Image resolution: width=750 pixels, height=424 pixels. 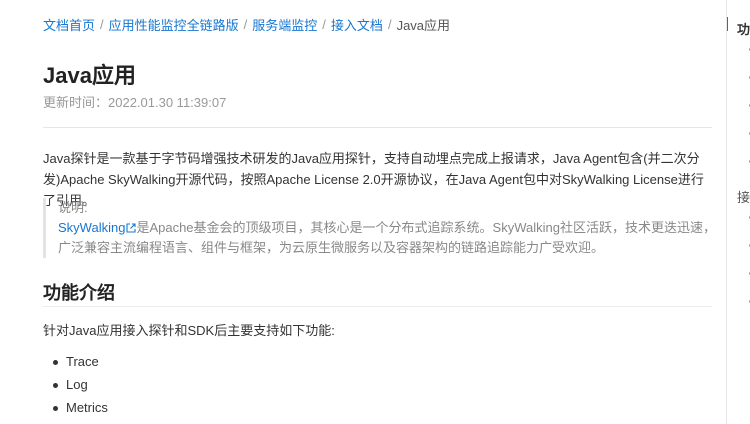 What do you see at coordinates (82, 361) in the screenshot?
I see `feature-label: Trace` at bounding box center [82, 361].